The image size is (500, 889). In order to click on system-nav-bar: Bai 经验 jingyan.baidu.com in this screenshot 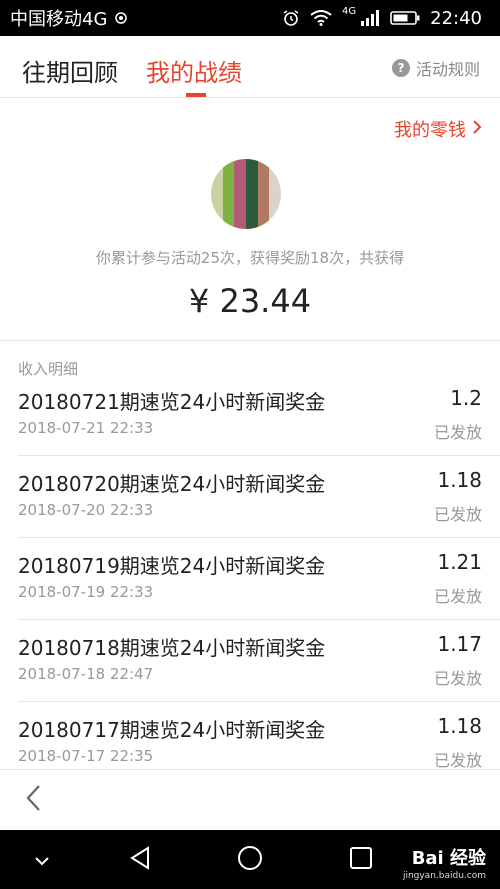, I will do `click(250, 859)`.